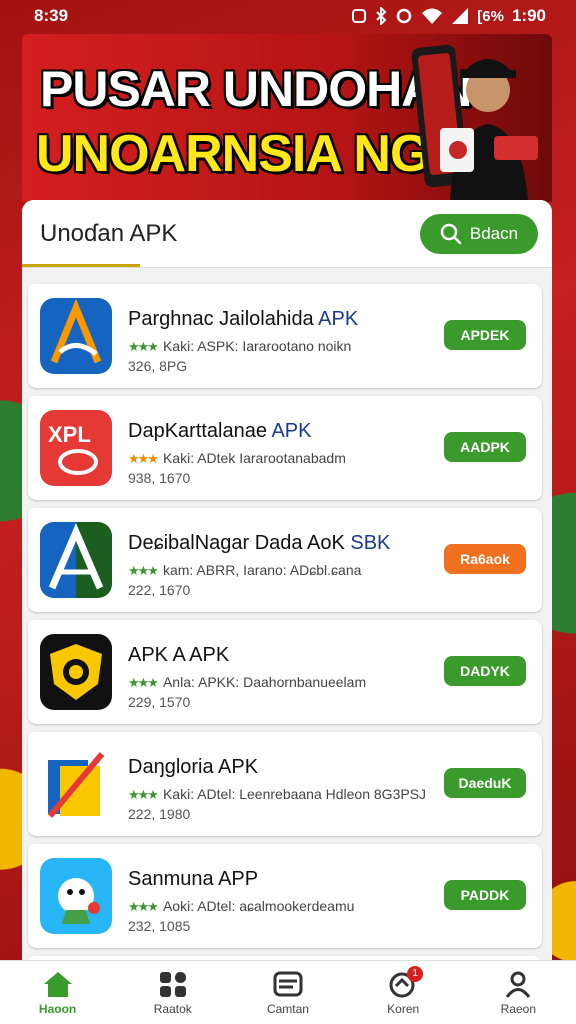 This screenshot has height=1024, width=576. What do you see at coordinates (245, 570) in the screenshot?
I see `app-meta: ★★★ kam: ABRR, Iarano: ADɕbl.ɕana` at bounding box center [245, 570].